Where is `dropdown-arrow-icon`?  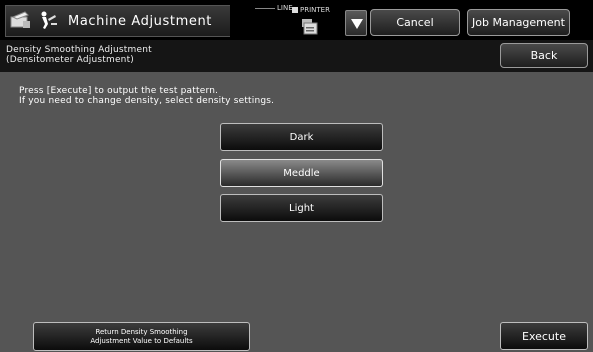 dropdown-arrow-icon is located at coordinates (356, 23).